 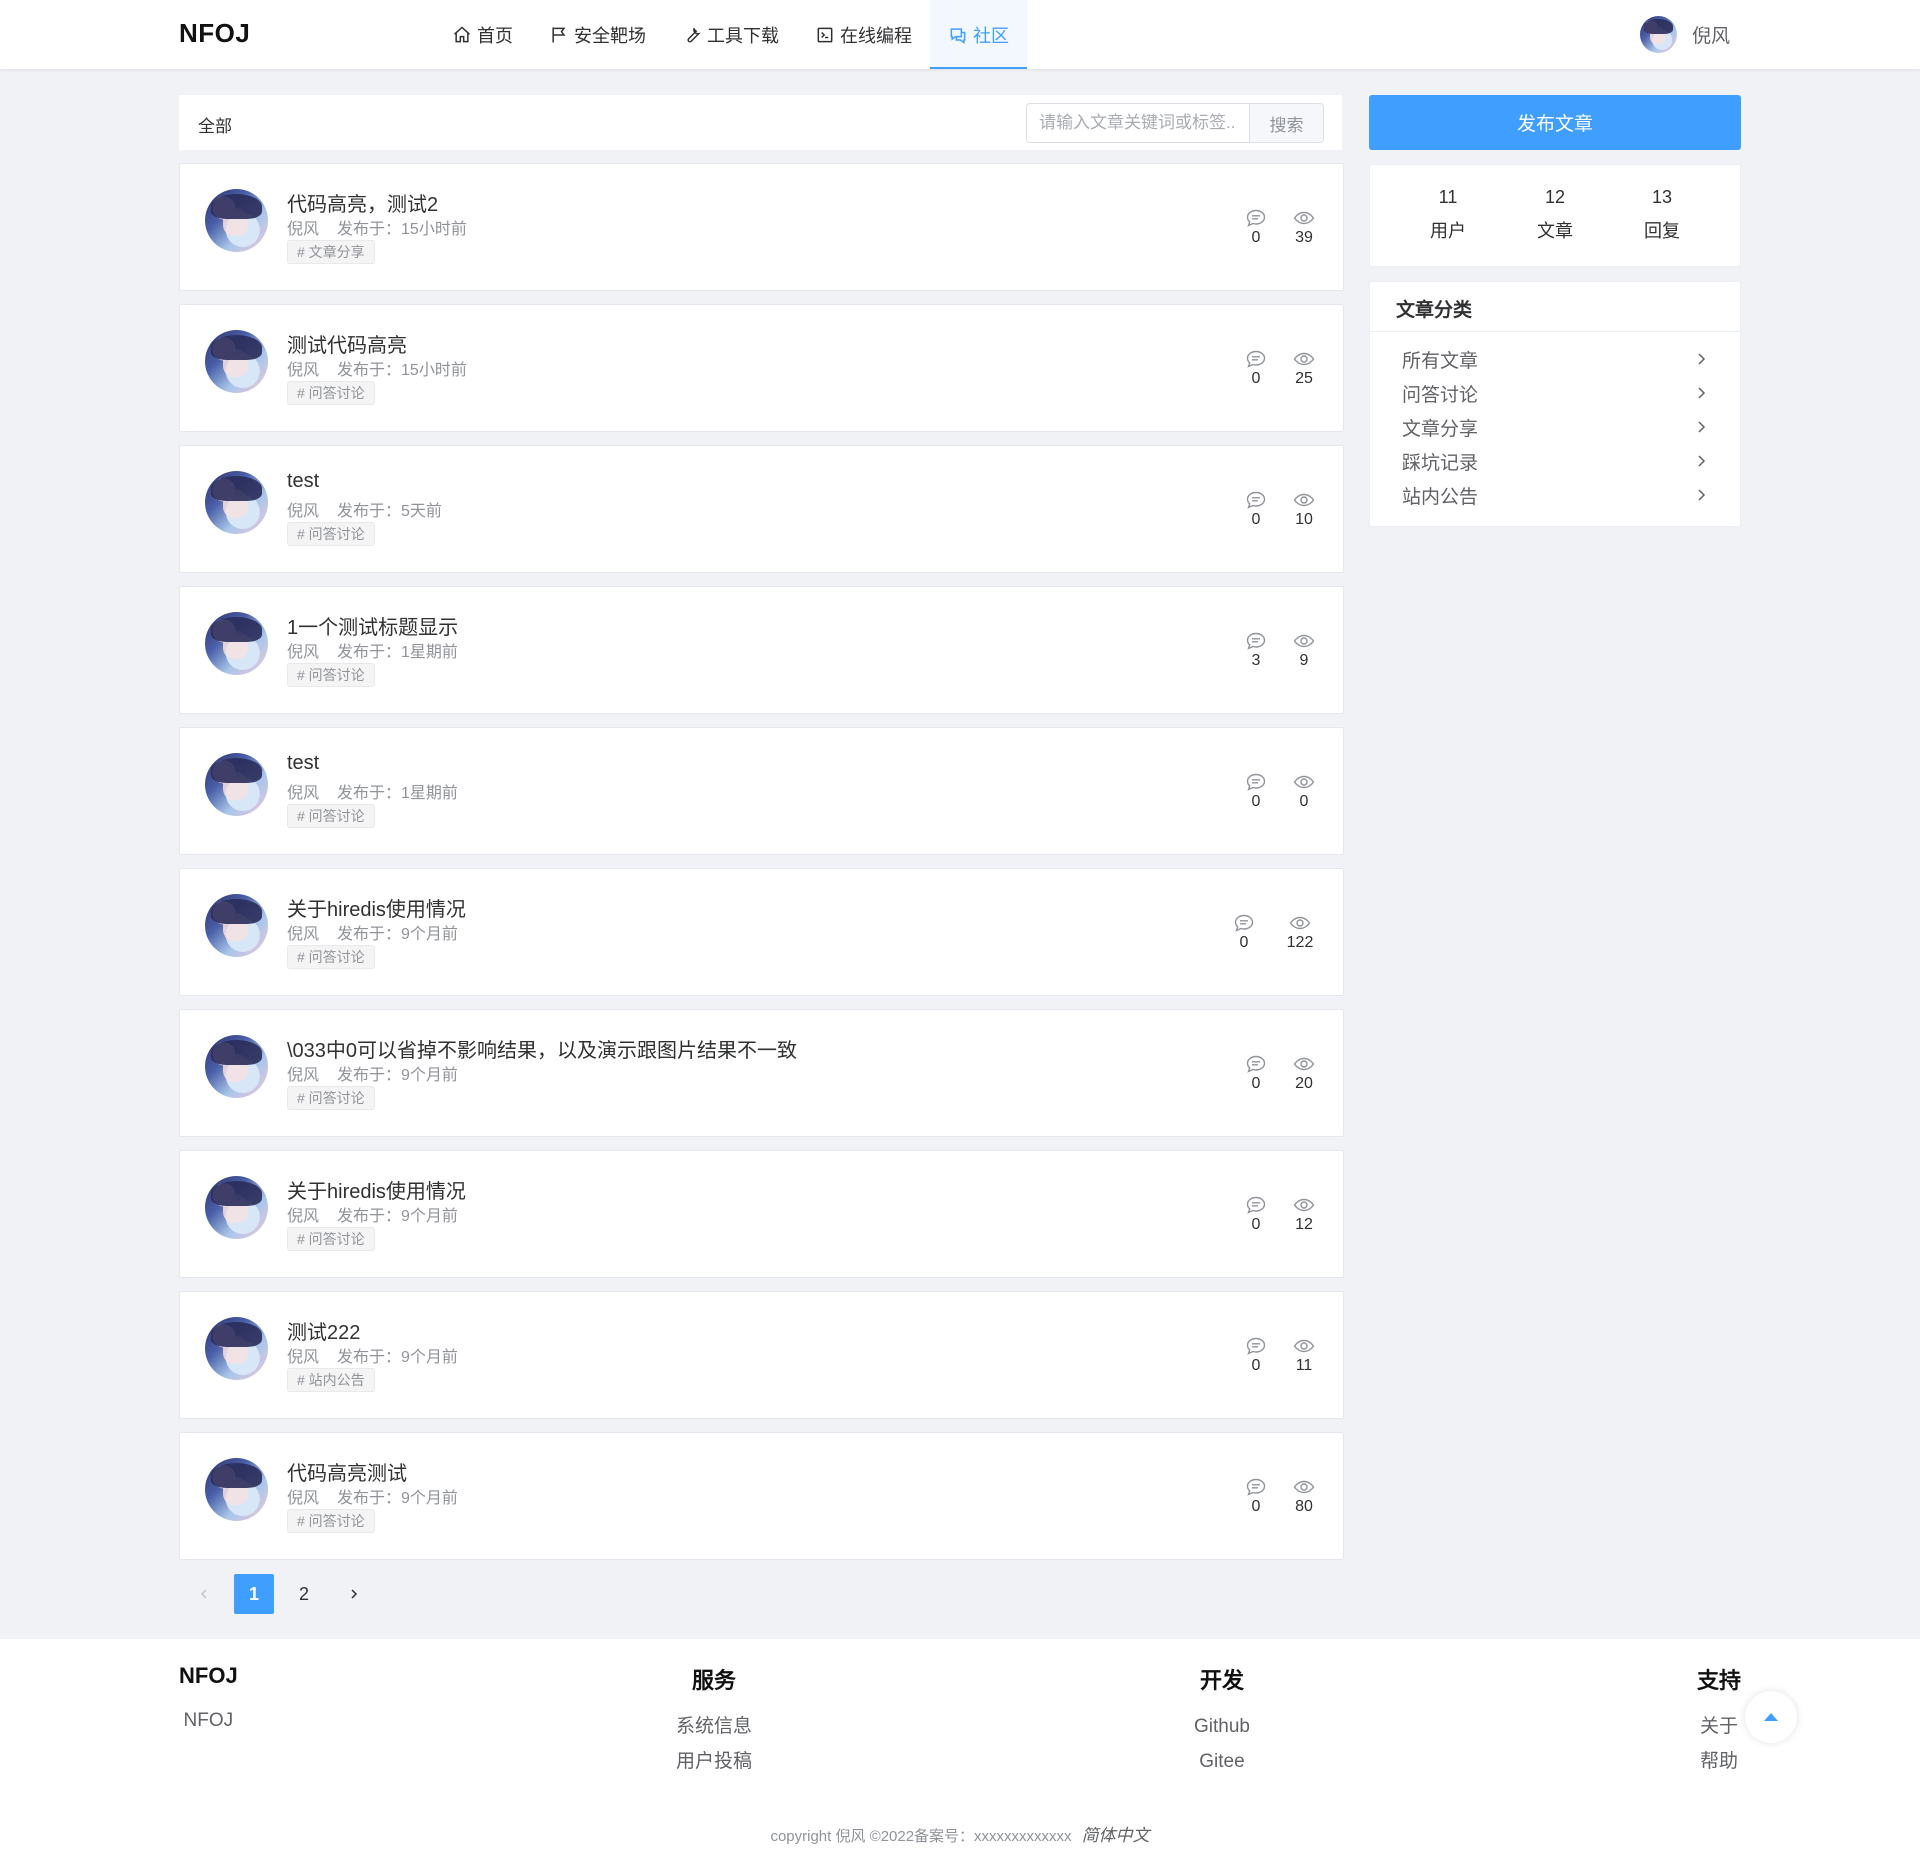 What do you see at coordinates (863, 34) in the screenshot?
I see `nav-item-coding: 在线编程` at bounding box center [863, 34].